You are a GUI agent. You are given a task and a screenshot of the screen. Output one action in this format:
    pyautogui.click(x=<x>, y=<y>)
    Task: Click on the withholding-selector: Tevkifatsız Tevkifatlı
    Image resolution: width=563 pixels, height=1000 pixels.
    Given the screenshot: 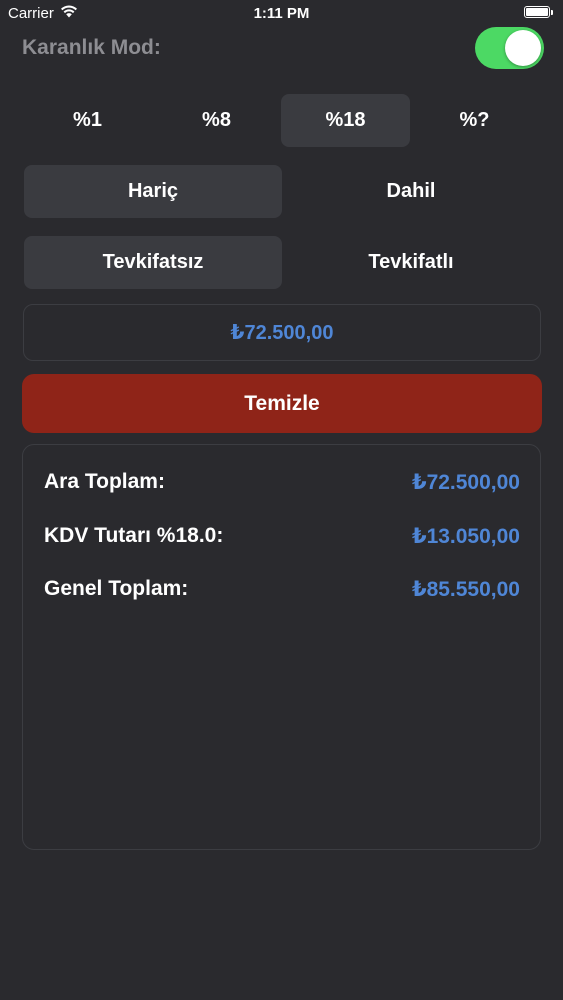 What is the action you would take?
    pyautogui.click(x=282, y=262)
    